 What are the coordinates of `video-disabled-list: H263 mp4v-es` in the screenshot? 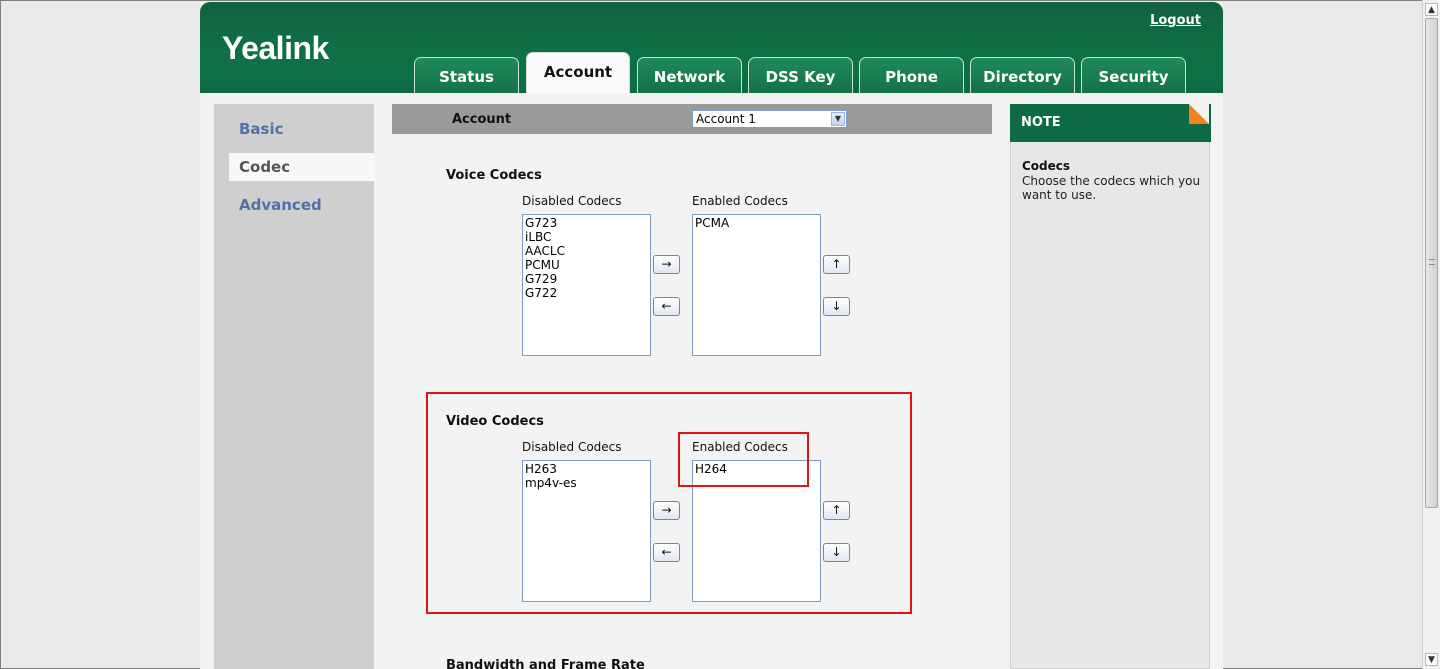 It's located at (586, 531).